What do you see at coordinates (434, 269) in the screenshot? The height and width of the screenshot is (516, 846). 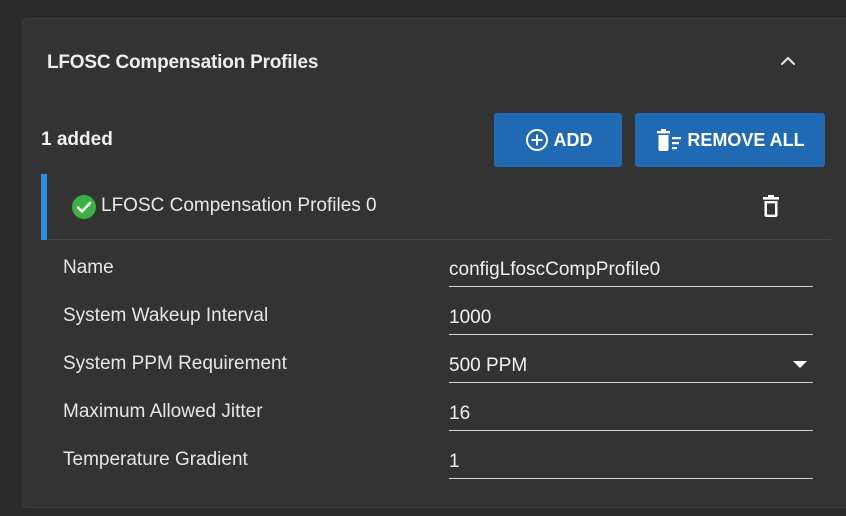 I see `field-row-name: Name` at bounding box center [434, 269].